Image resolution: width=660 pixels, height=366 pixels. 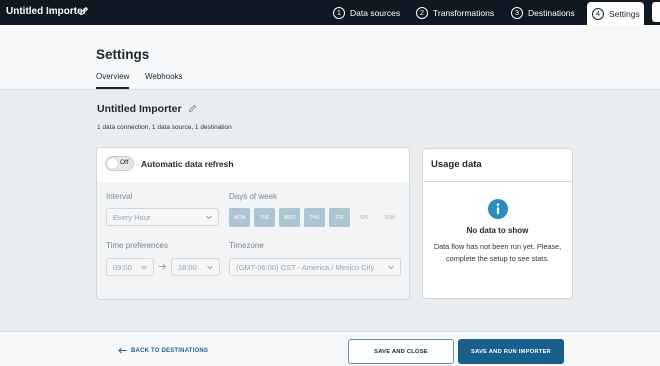 I want to click on day-fri: FRI, so click(x=339, y=217).